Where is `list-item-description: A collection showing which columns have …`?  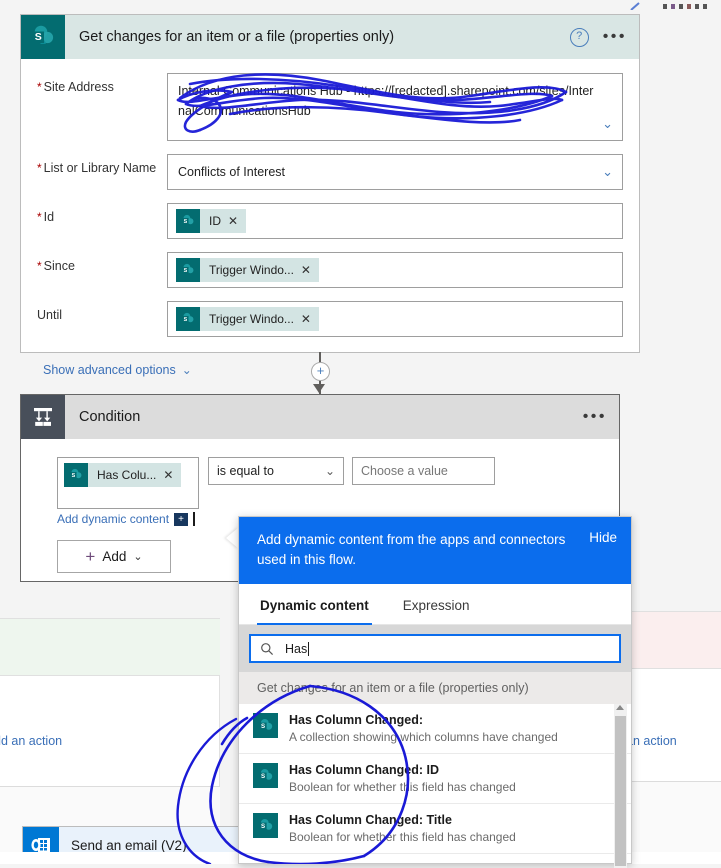
list-item-description: A collection showing which columns have … is located at coordinates (423, 737).